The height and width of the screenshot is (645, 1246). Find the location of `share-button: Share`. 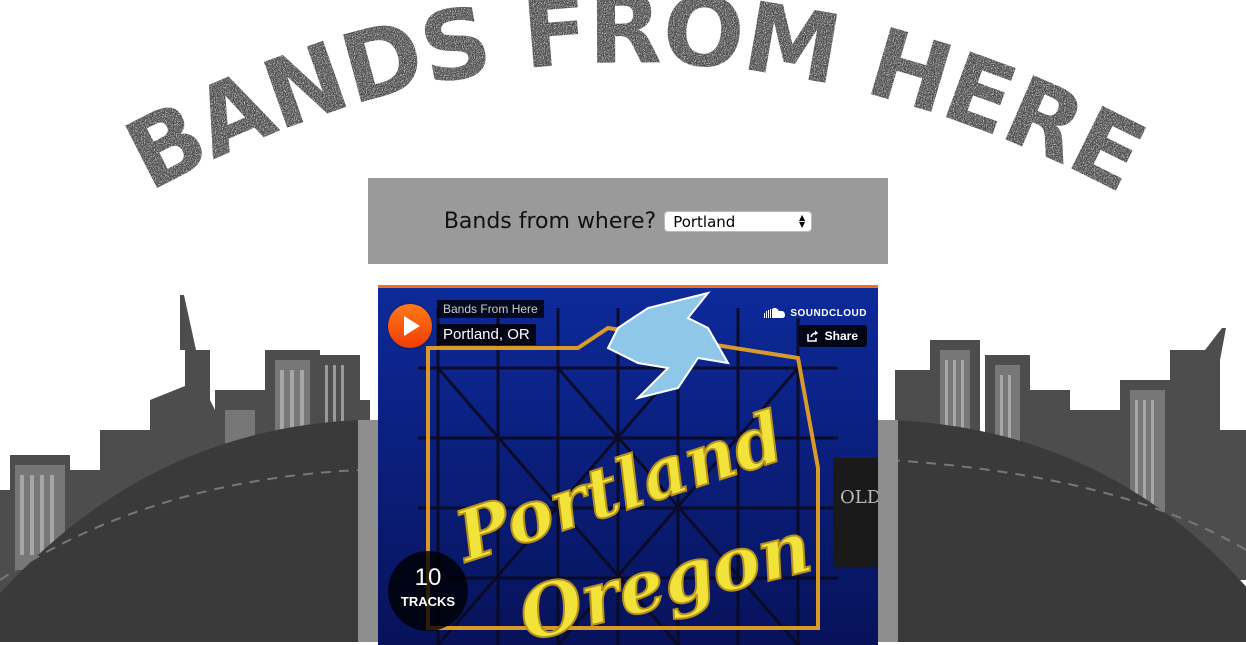

share-button: Share is located at coordinates (832, 336).